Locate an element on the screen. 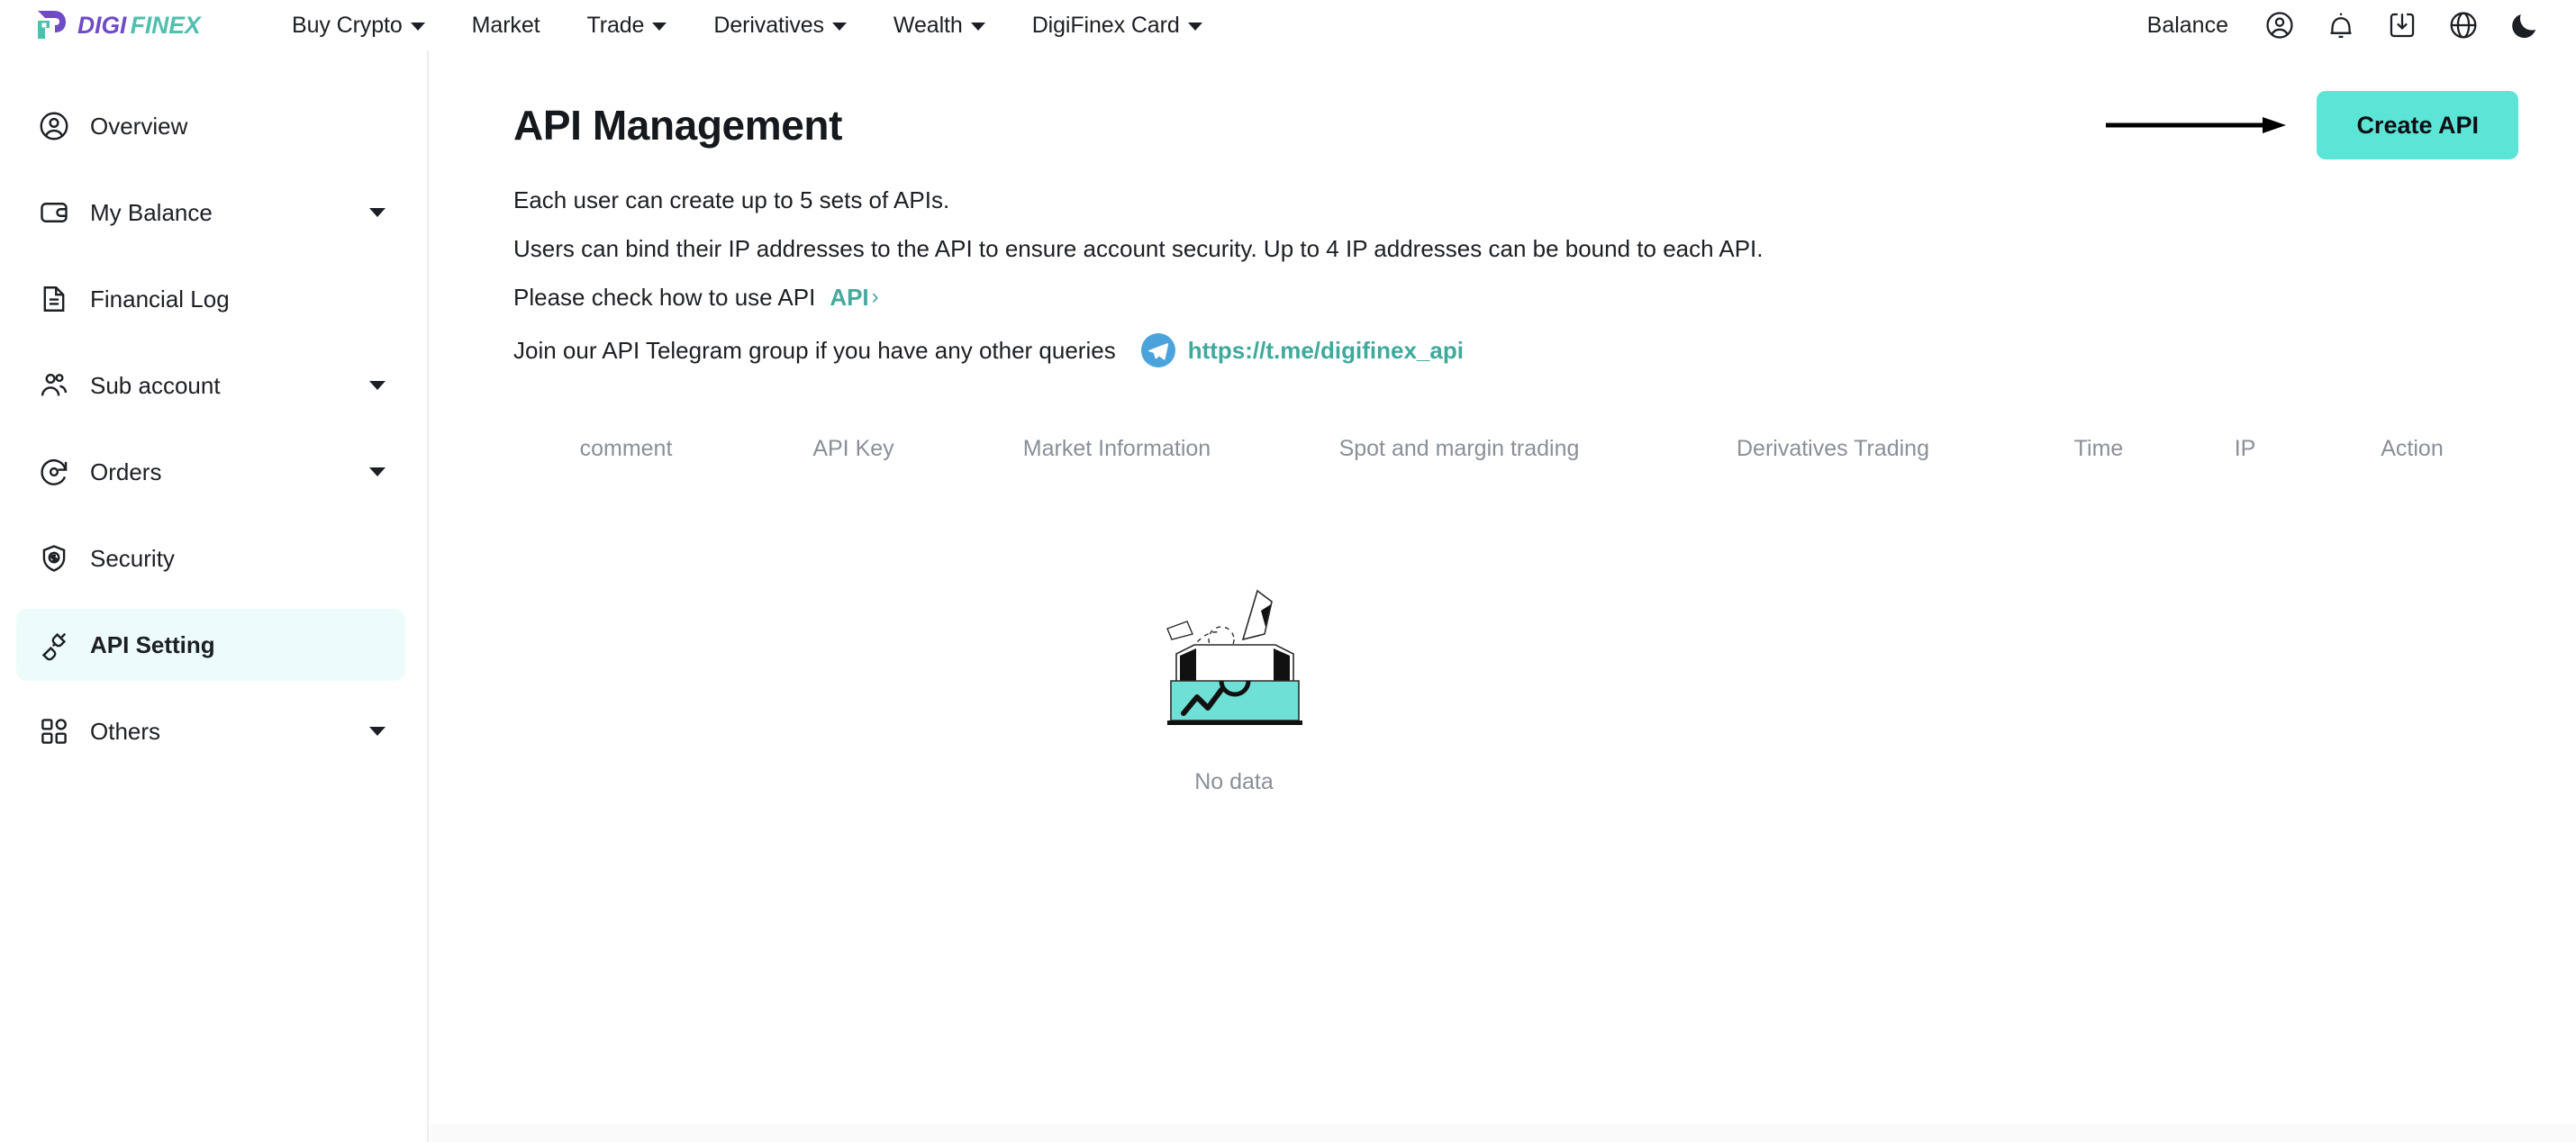 The height and width of the screenshot is (1142, 2576). nav-item-buy-crypto: Buy Crypto is located at coordinates (358, 26).